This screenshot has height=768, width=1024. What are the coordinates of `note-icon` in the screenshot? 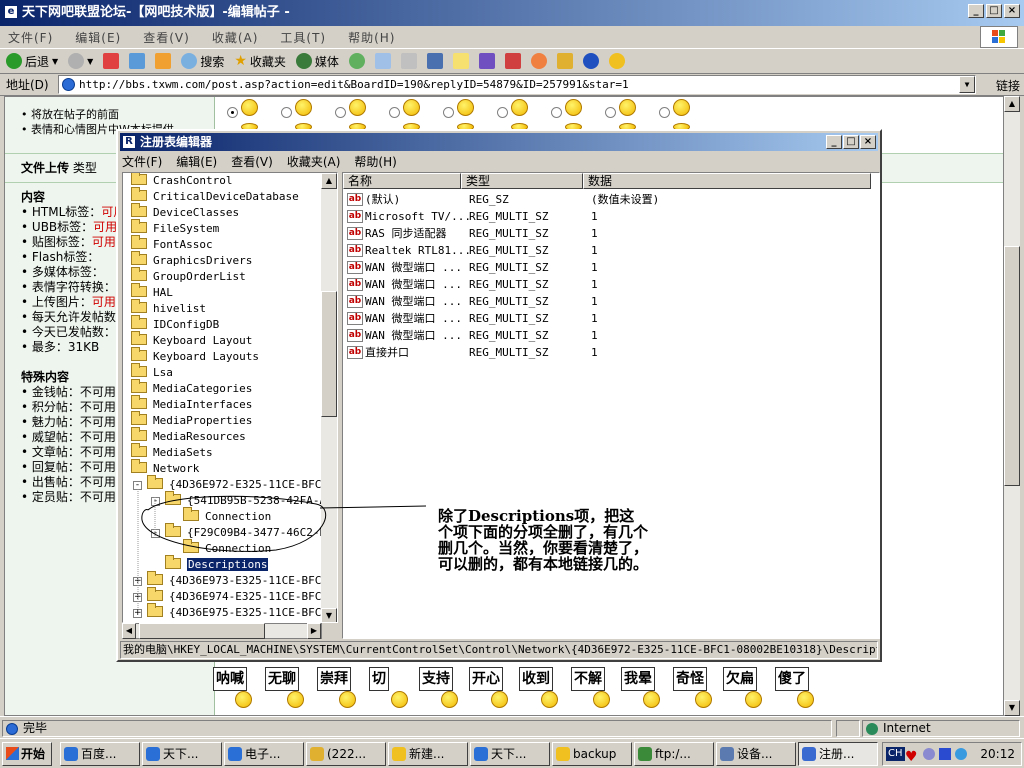 It's located at (460, 61).